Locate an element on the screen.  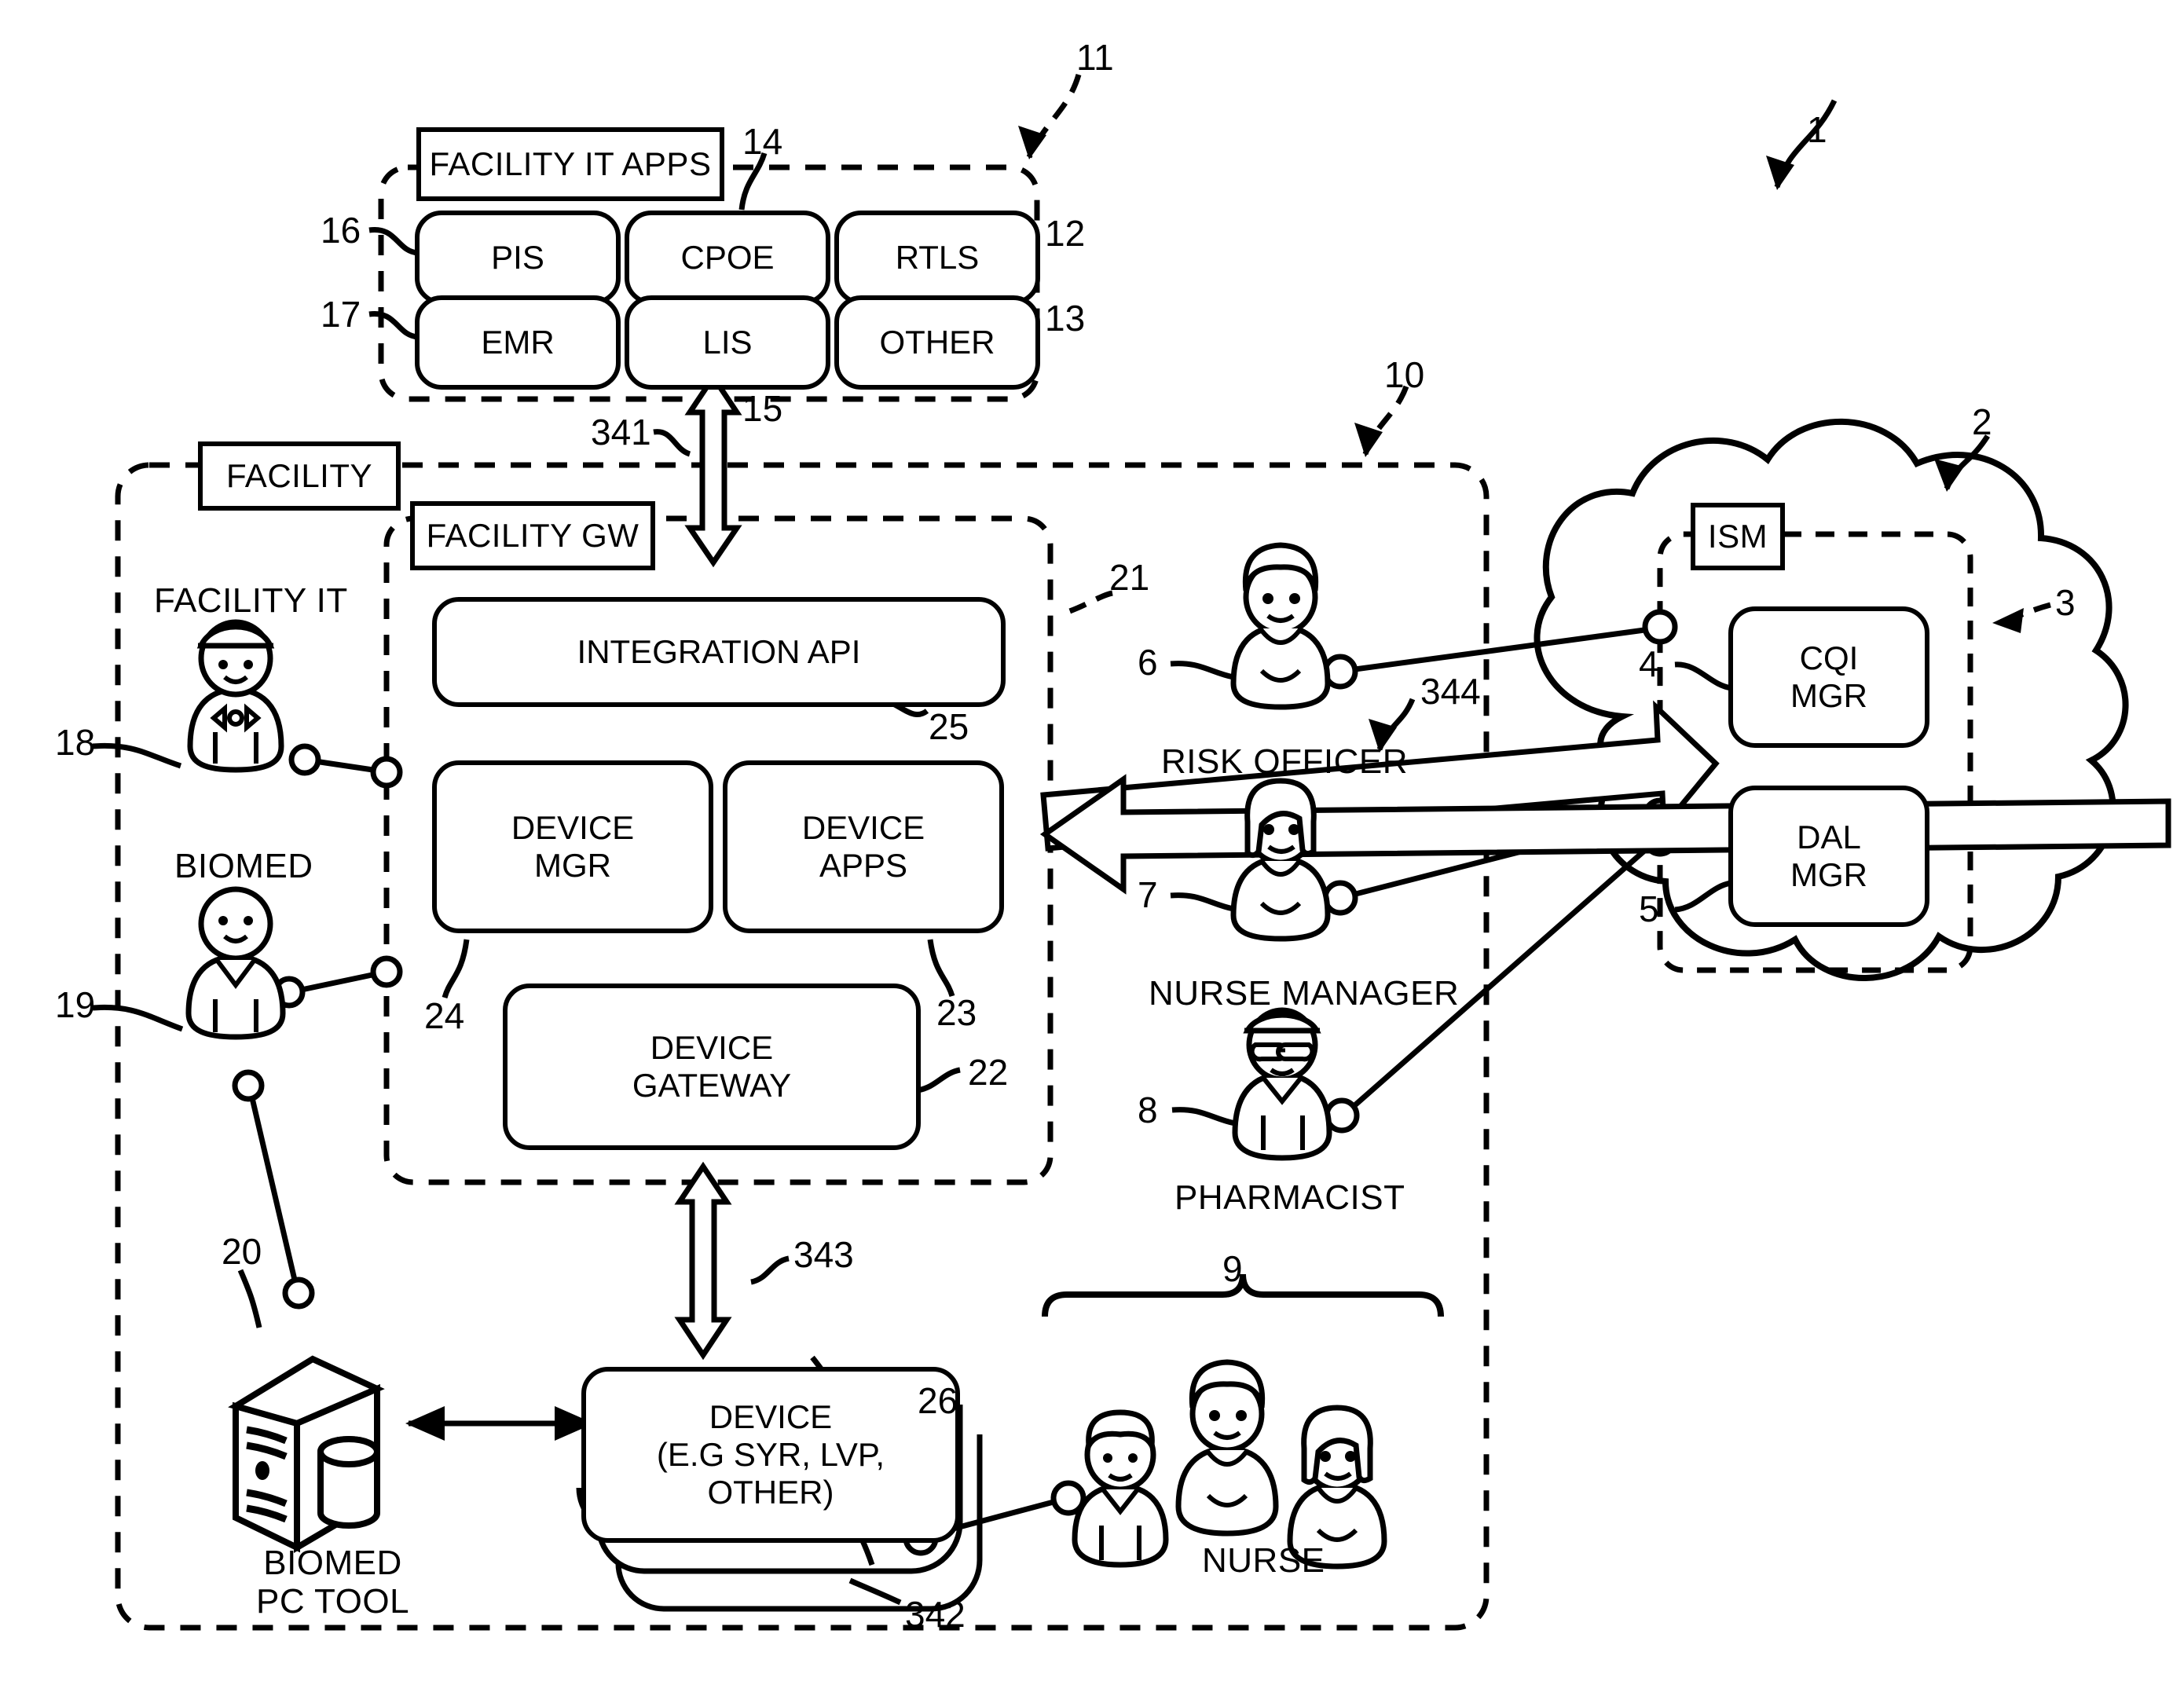
nurse-manager-icon is located at coordinates (1280, 860).